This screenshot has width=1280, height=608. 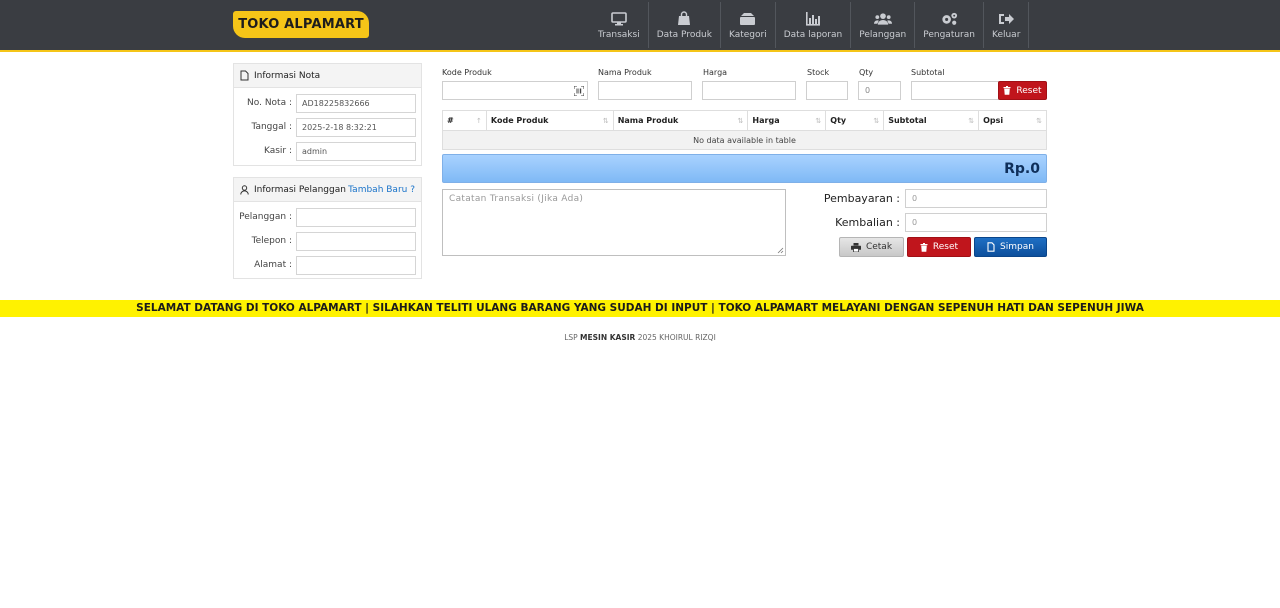 I want to click on kode-produk-label: Kode Produk, so click(x=467, y=72).